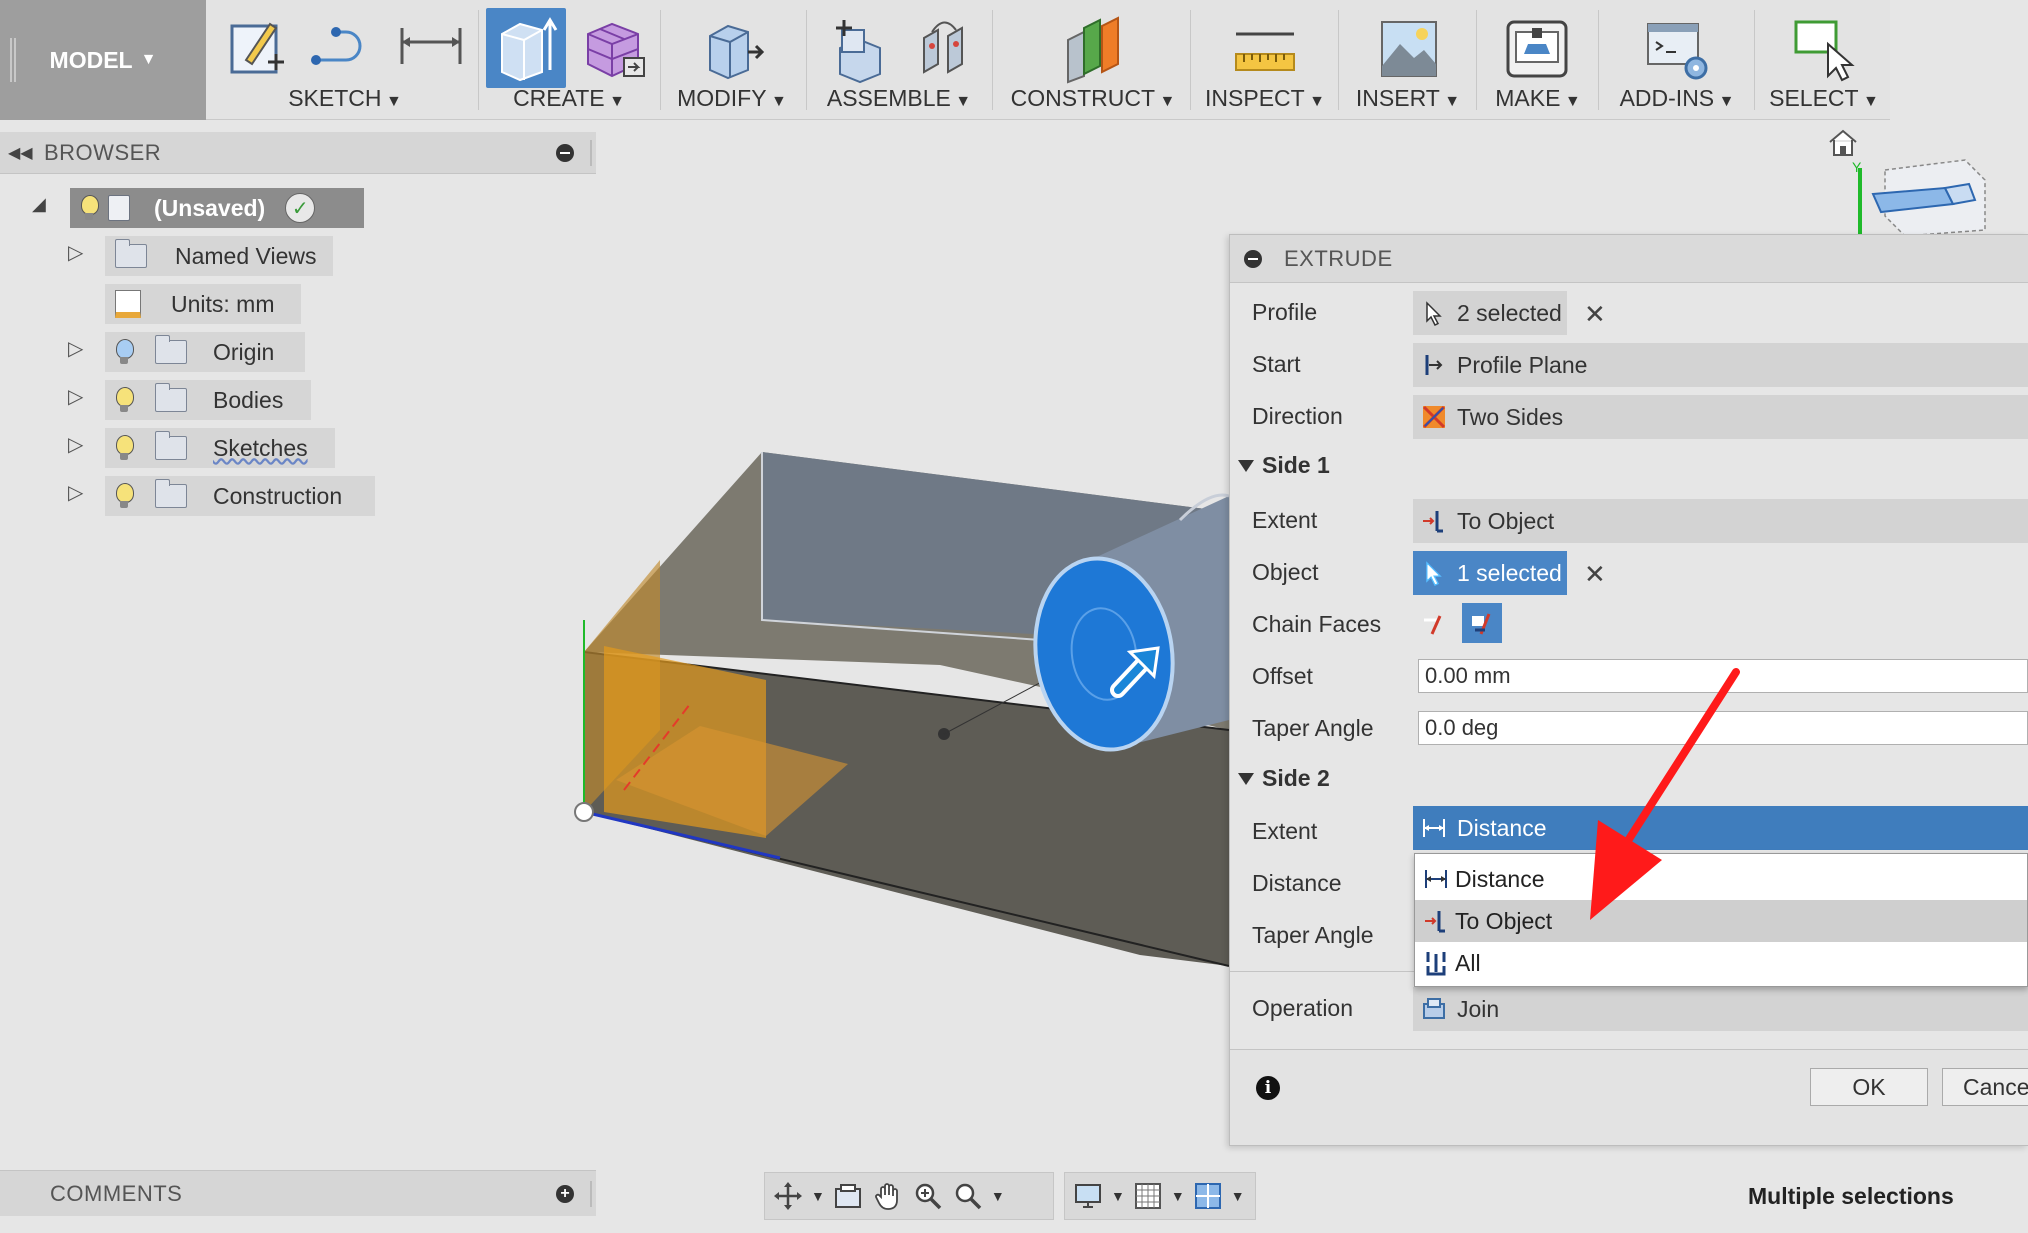 The width and height of the screenshot is (2028, 1233). What do you see at coordinates (1435, 922) in the screenshot?
I see `to-object-icon` at bounding box center [1435, 922].